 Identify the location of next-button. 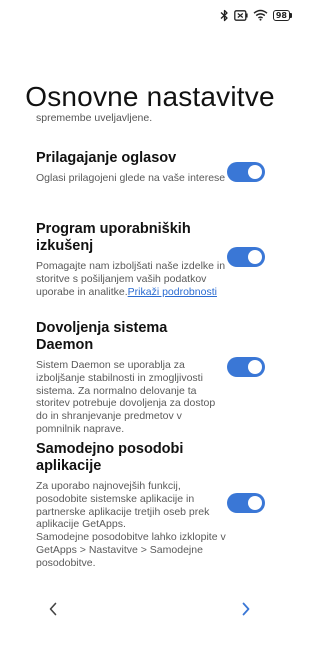
(246, 609).